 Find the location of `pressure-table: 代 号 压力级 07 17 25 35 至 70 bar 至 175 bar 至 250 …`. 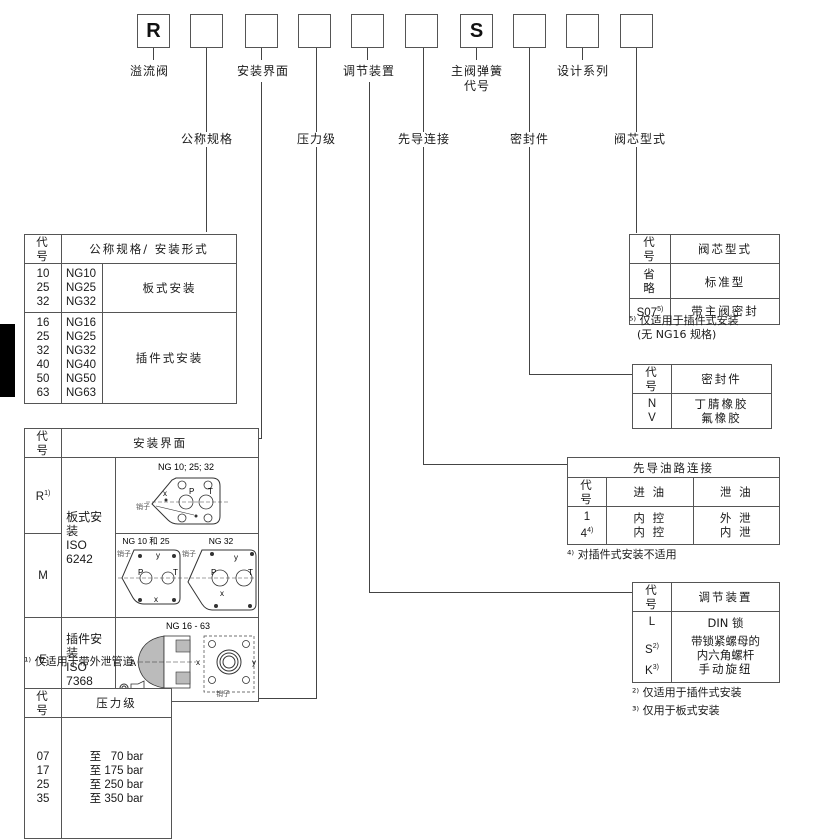

pressure-table: 代 号 压力级 07 17 25 35 至 70 bar 至 175 bar 至 250 … is located at coordinates (98, 763).